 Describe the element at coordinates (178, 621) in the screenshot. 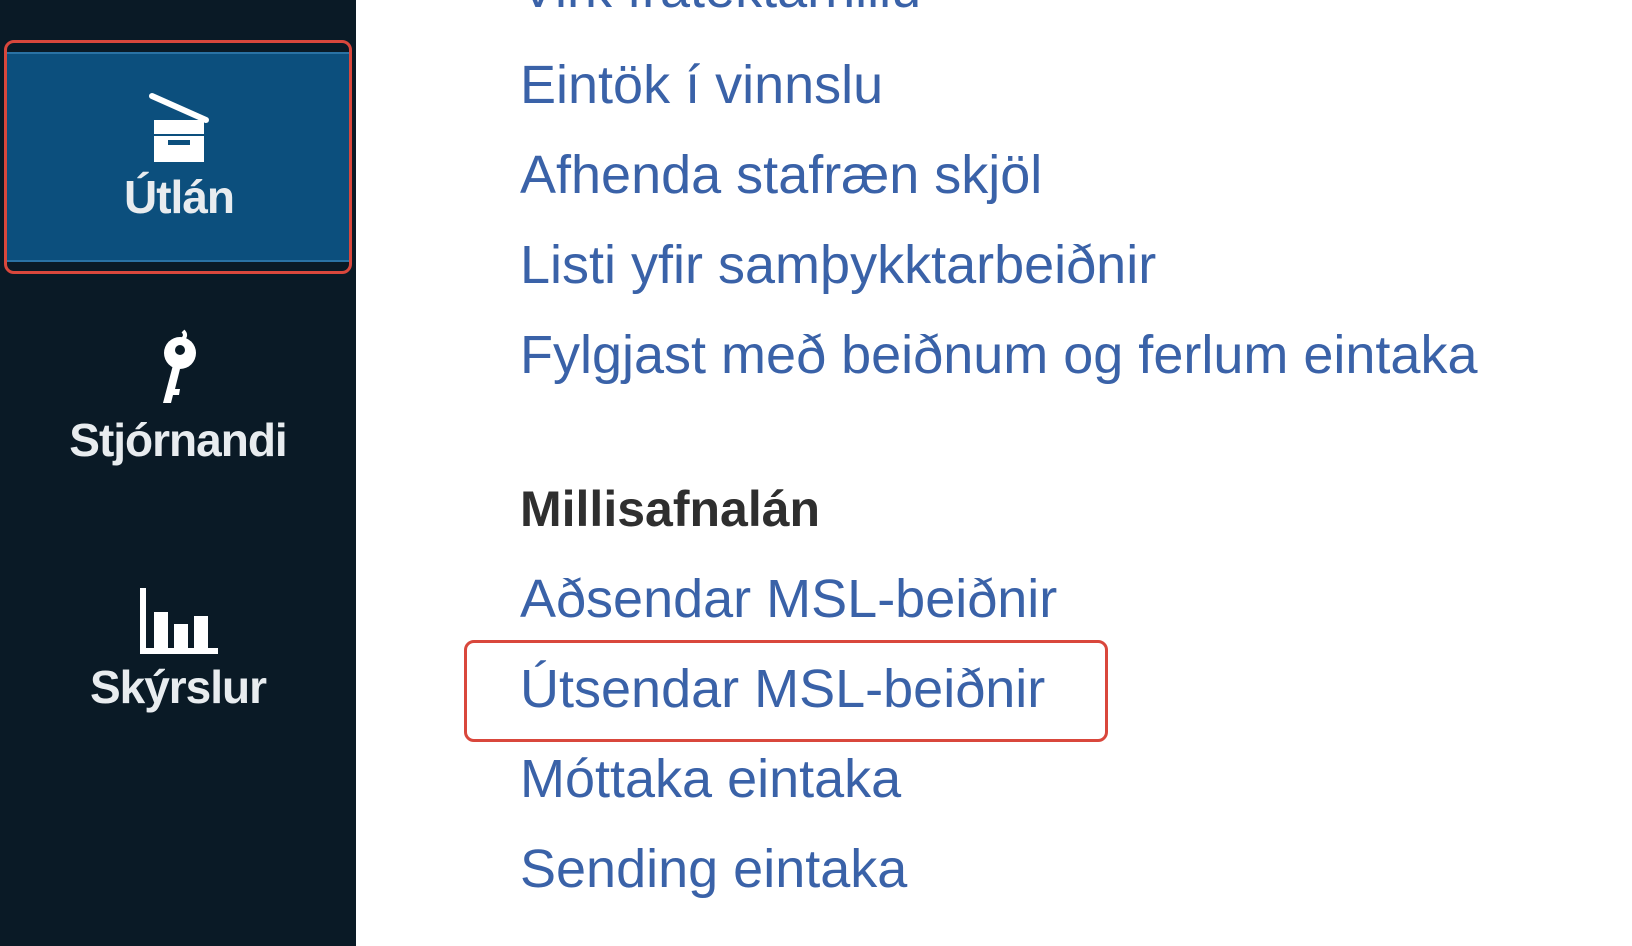

I see `bar-chart-icon` at that location.